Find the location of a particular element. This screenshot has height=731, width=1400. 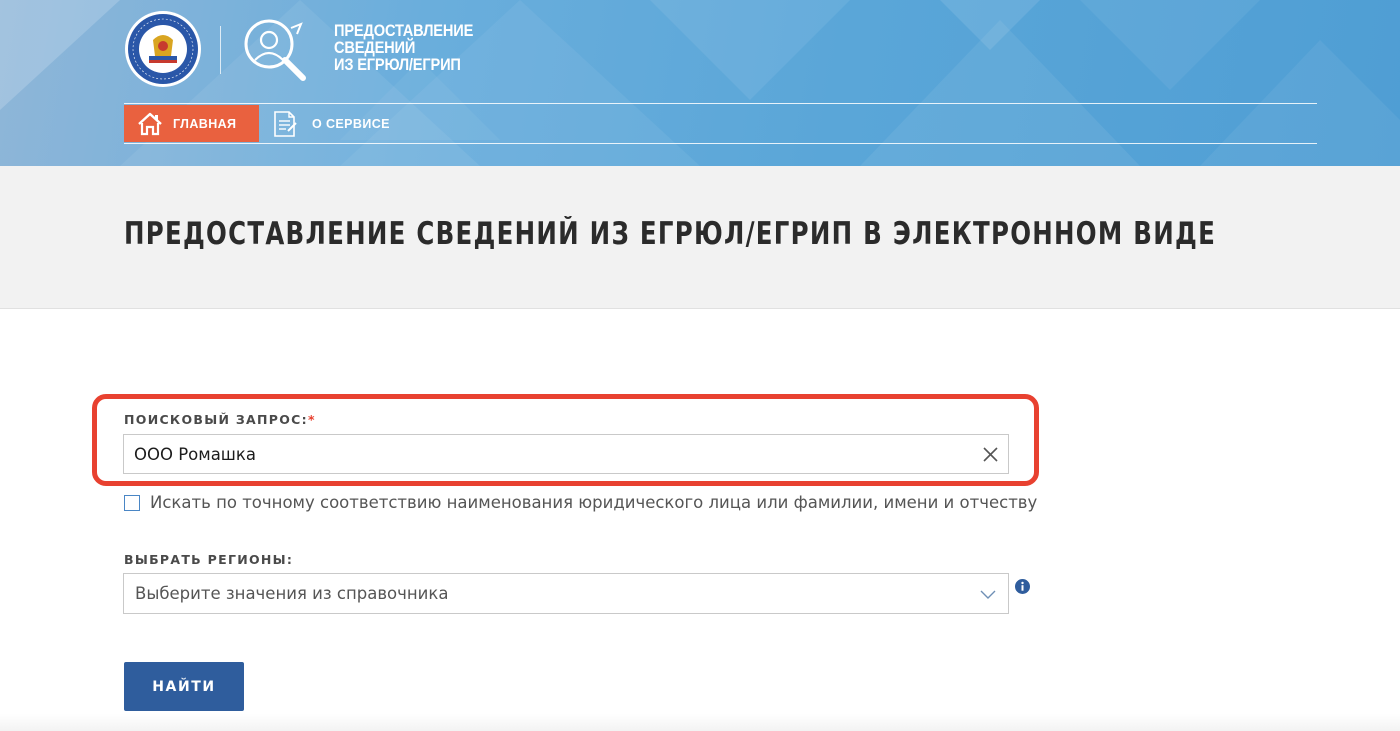

find-button: НАЙТИ is located at coordinates (184, 686).